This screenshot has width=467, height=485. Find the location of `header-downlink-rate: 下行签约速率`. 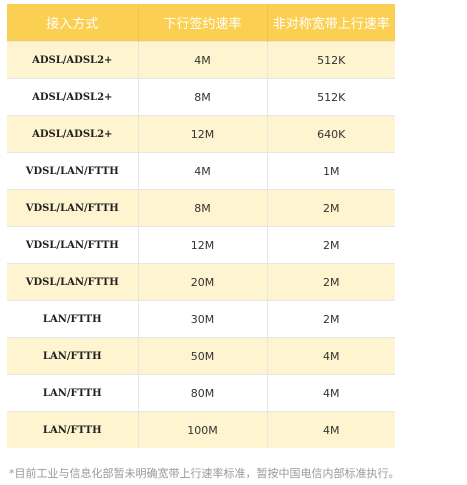

header-downlink-rate: 下行签约速率 is located at coordinates (203, 23).